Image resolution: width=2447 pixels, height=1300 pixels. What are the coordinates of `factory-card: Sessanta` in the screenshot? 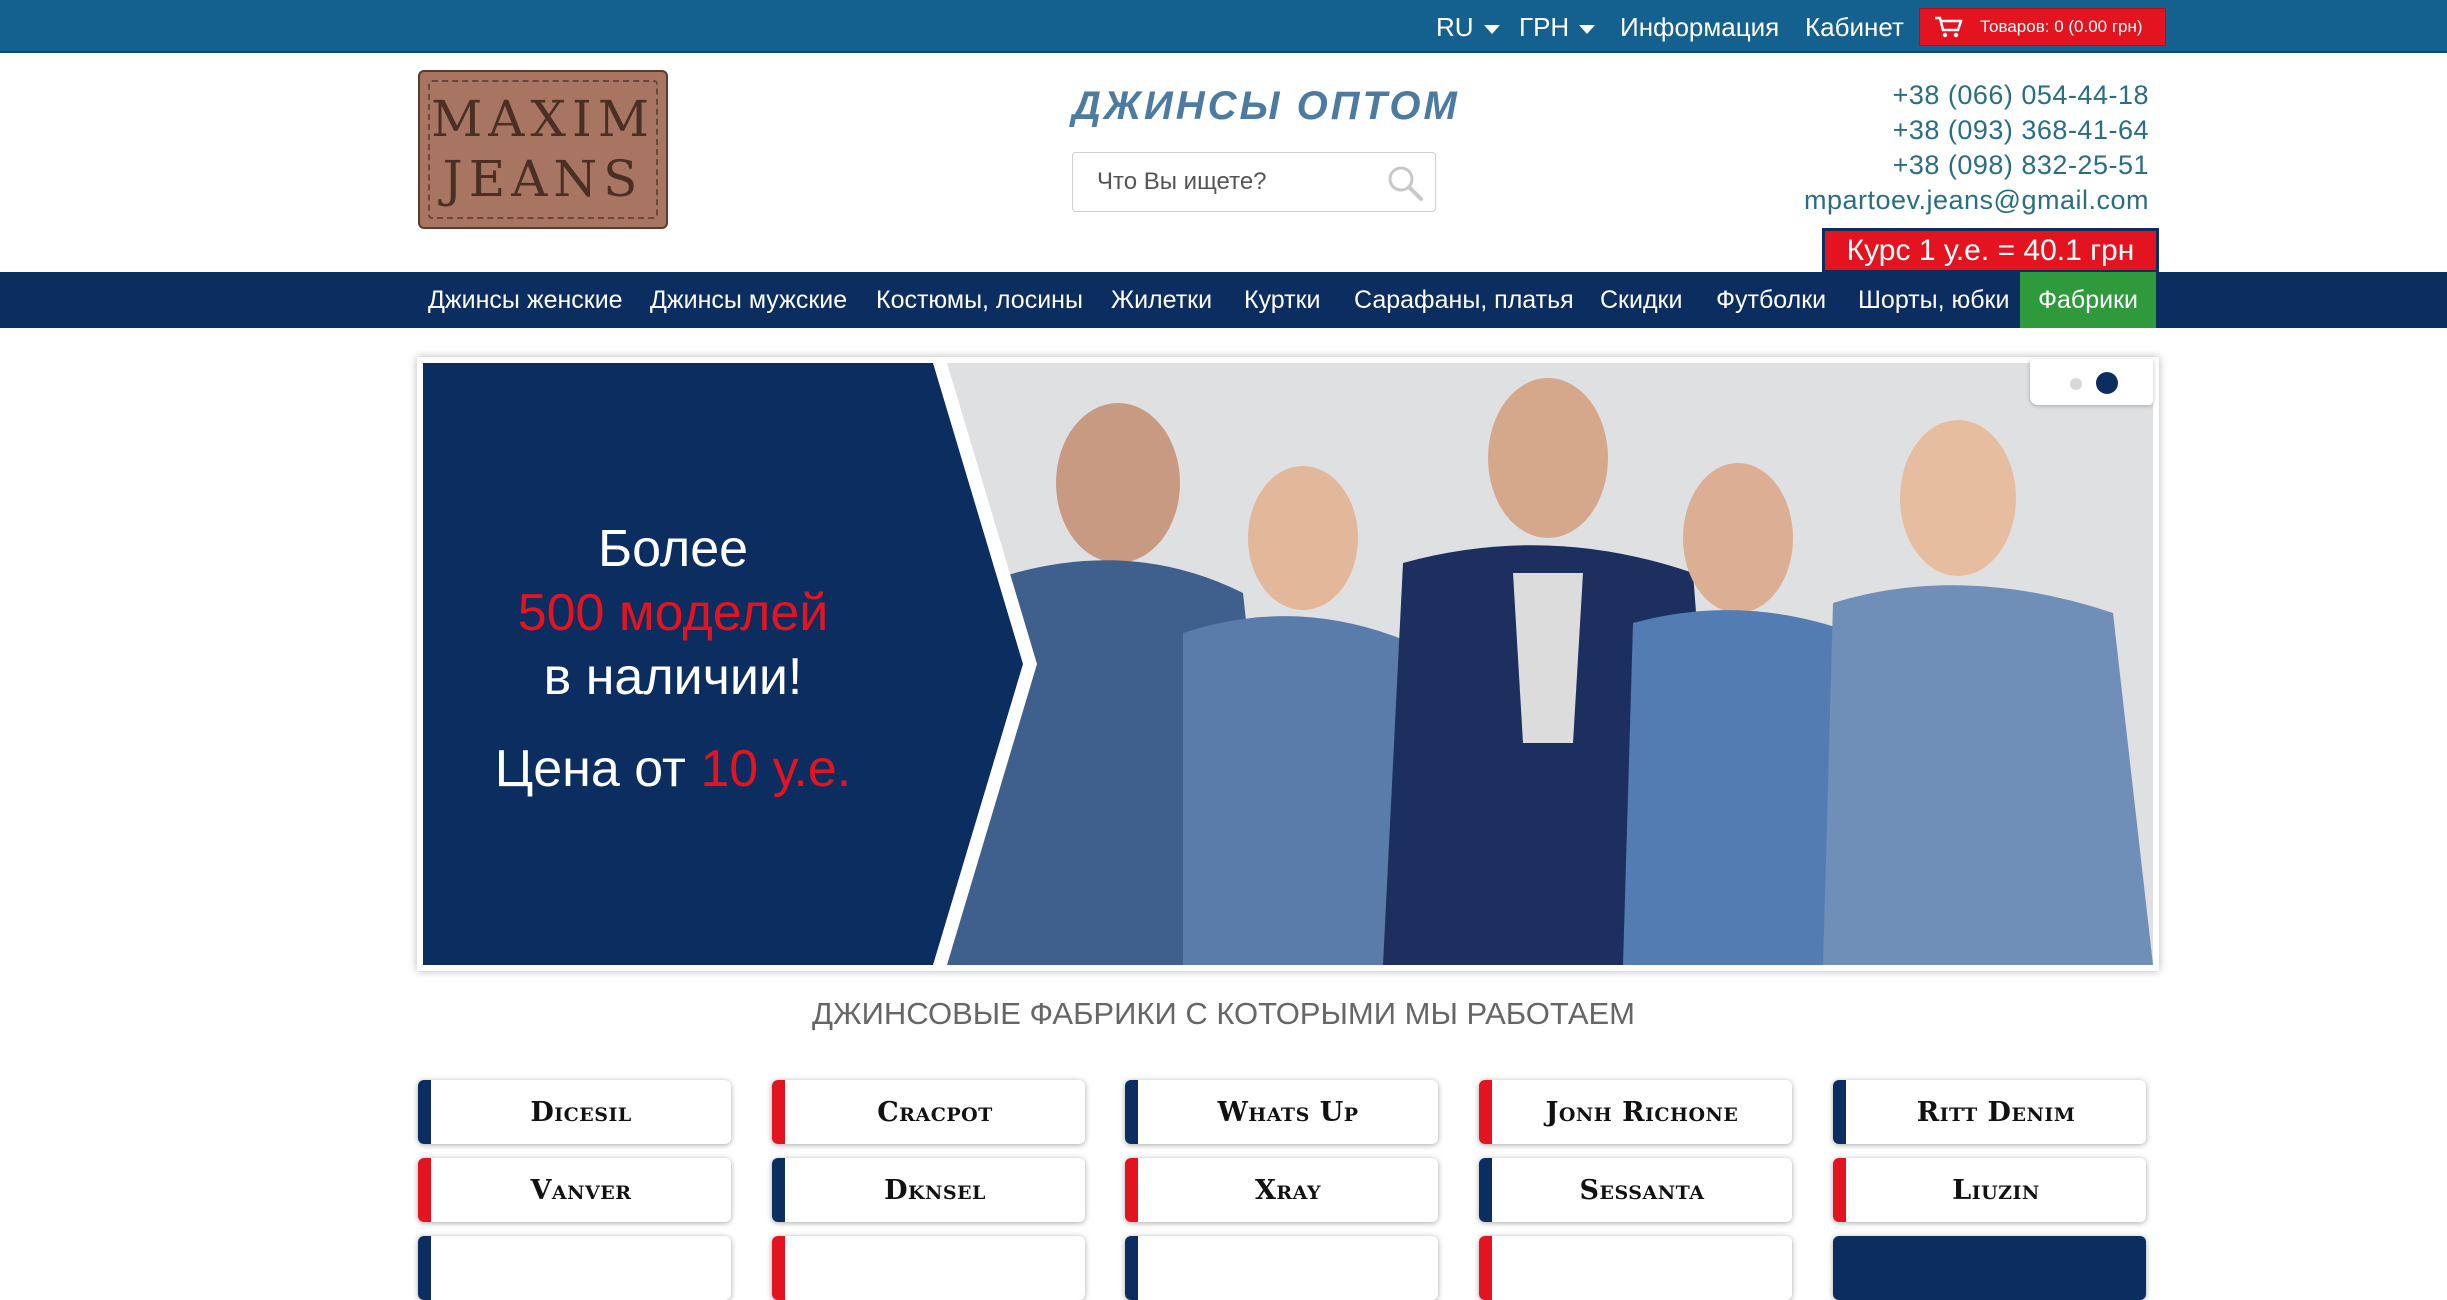 It's located at (1635, 1190).